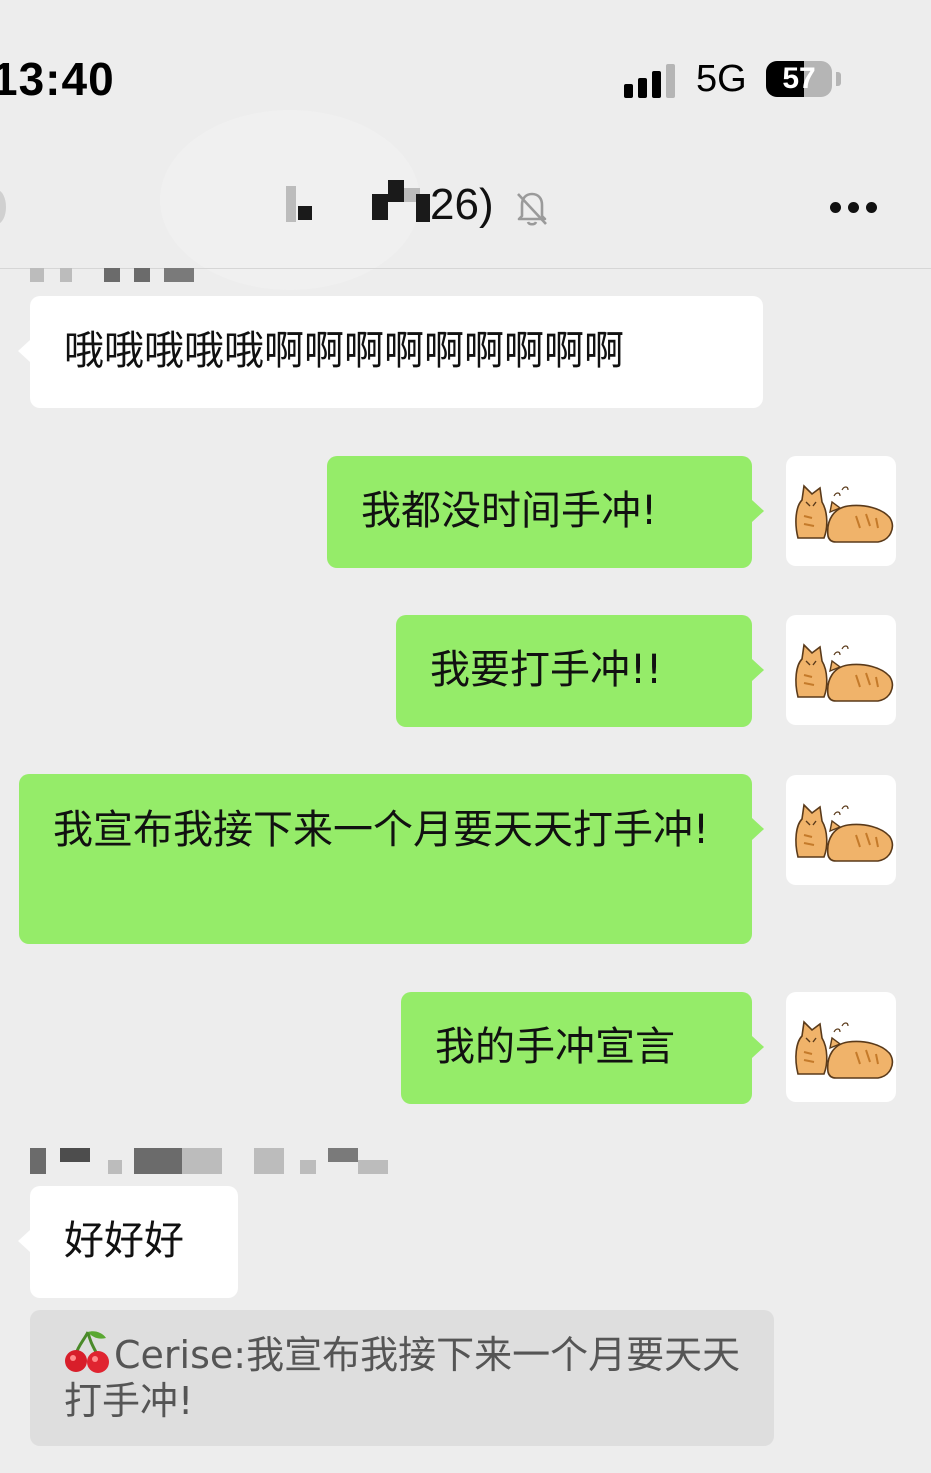 The width and height of the screenshot is (931, 1473). I want to click on message-bubble: 我要打手冲!!, so click(574, 671).